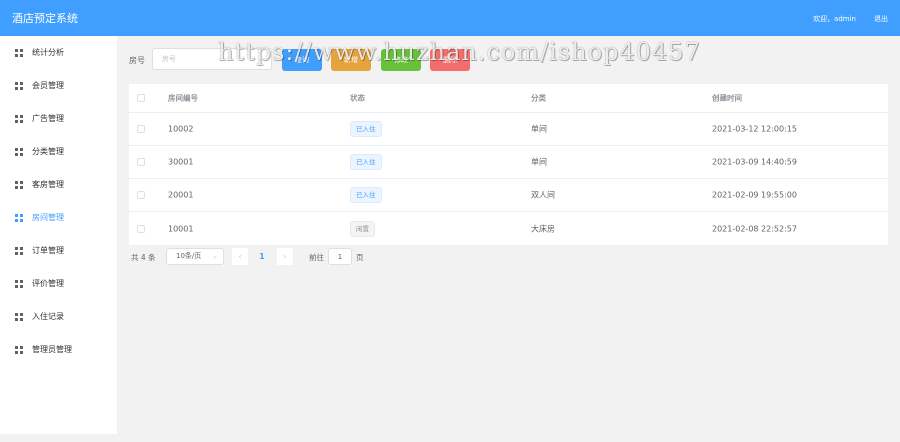 The height and width of the screenshot is (442, 900). Describe the element at coordinates (450, 18) in the screenshot. I see `top-header: 酒店预定系统 欢迎，admin 退出` at that location.